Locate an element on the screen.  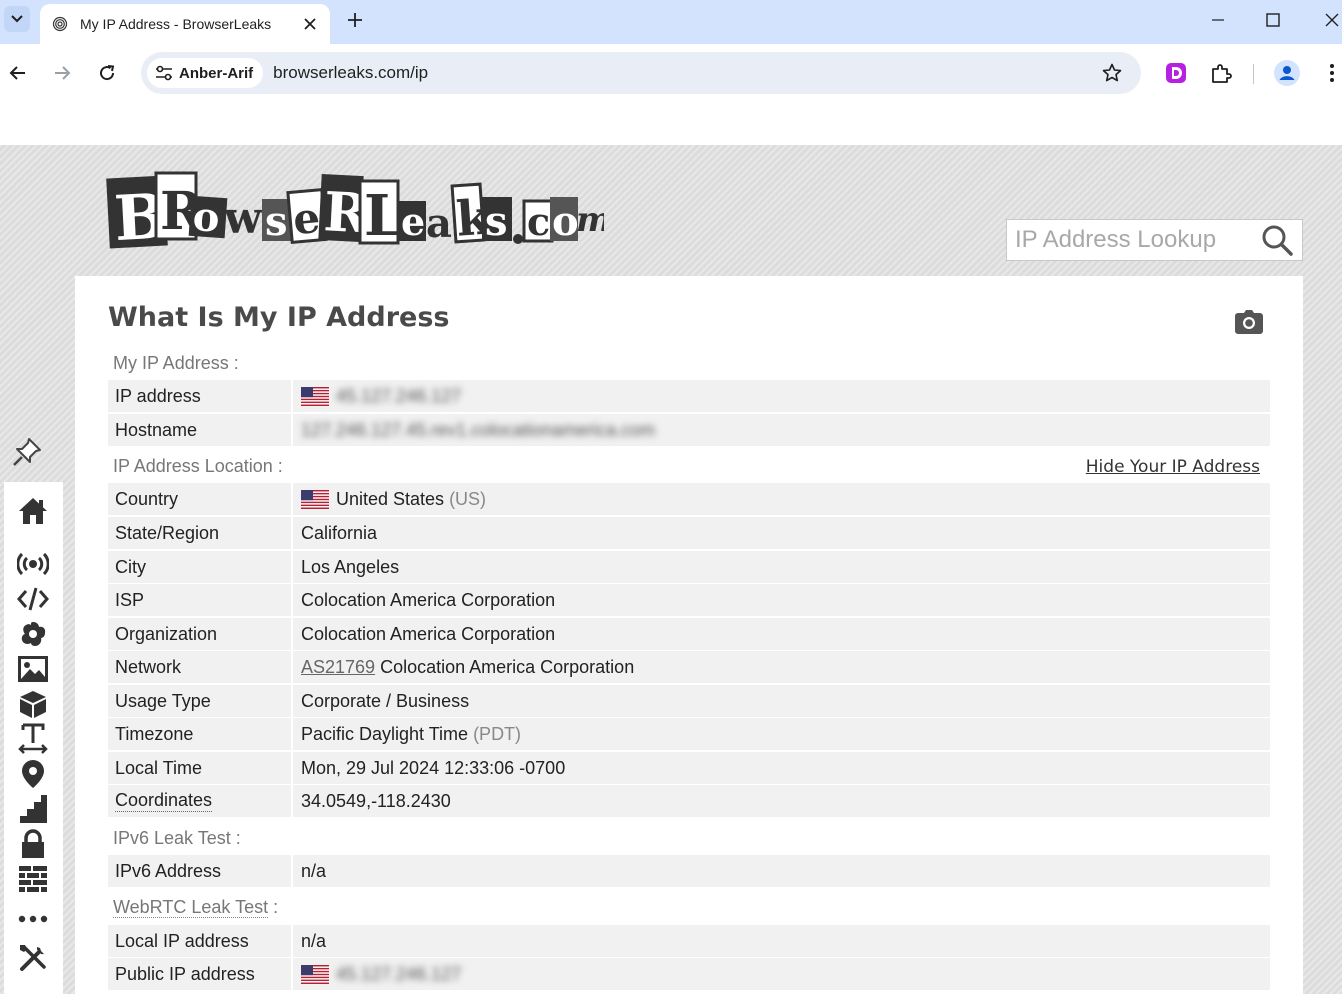
coordinates-key: Coordinates is located at coordinates (164, 801).